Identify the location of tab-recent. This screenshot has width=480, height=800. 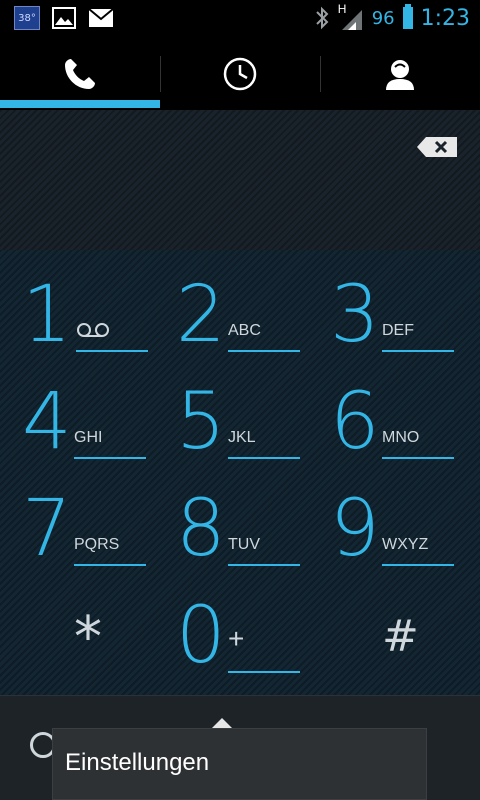
(240, 74).